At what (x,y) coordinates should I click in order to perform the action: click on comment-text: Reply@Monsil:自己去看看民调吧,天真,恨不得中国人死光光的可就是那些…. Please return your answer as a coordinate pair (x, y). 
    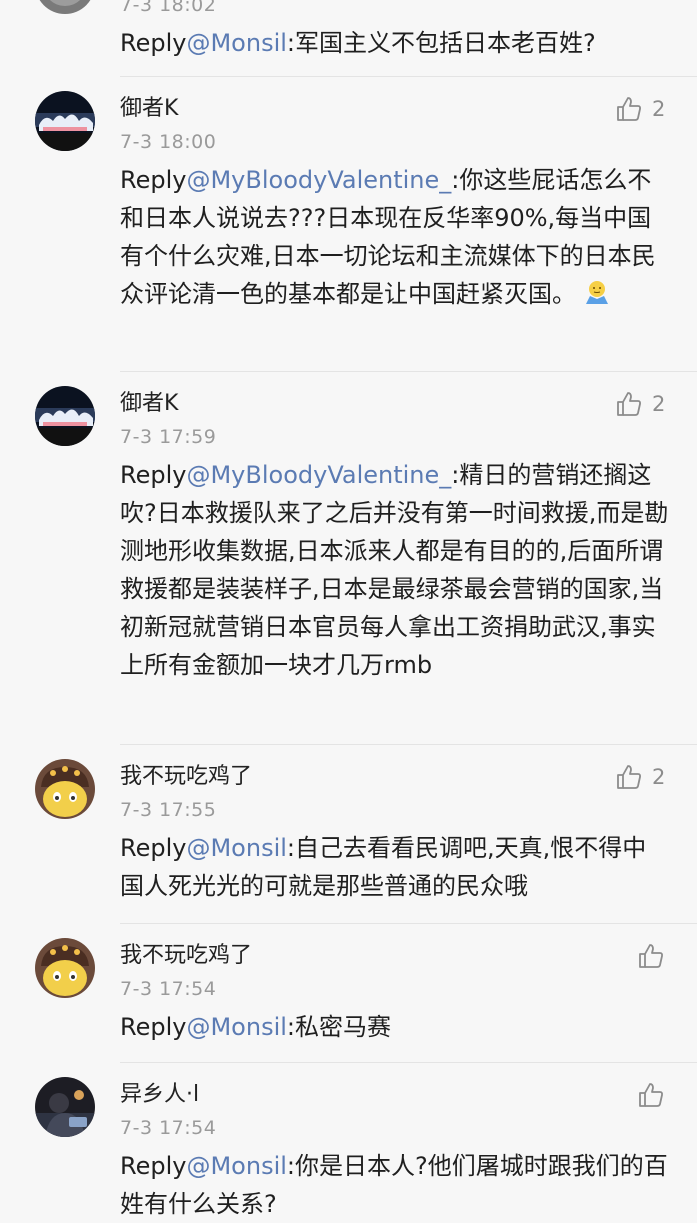
    Looking at the image, I should click on (395, 867).